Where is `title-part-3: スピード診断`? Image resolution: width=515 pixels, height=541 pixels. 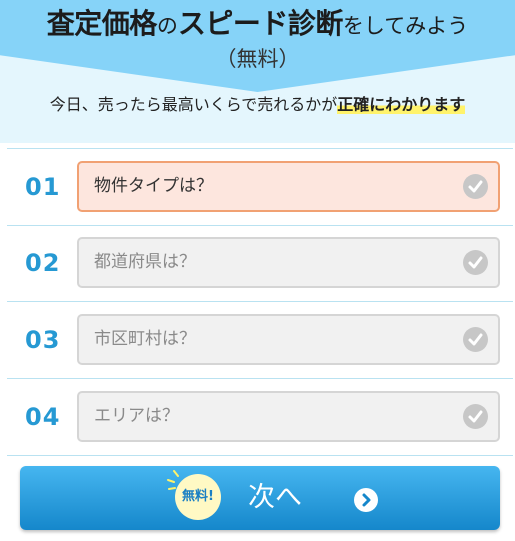
title-part-3: スピード診断 is located at coordinates (260, 23).